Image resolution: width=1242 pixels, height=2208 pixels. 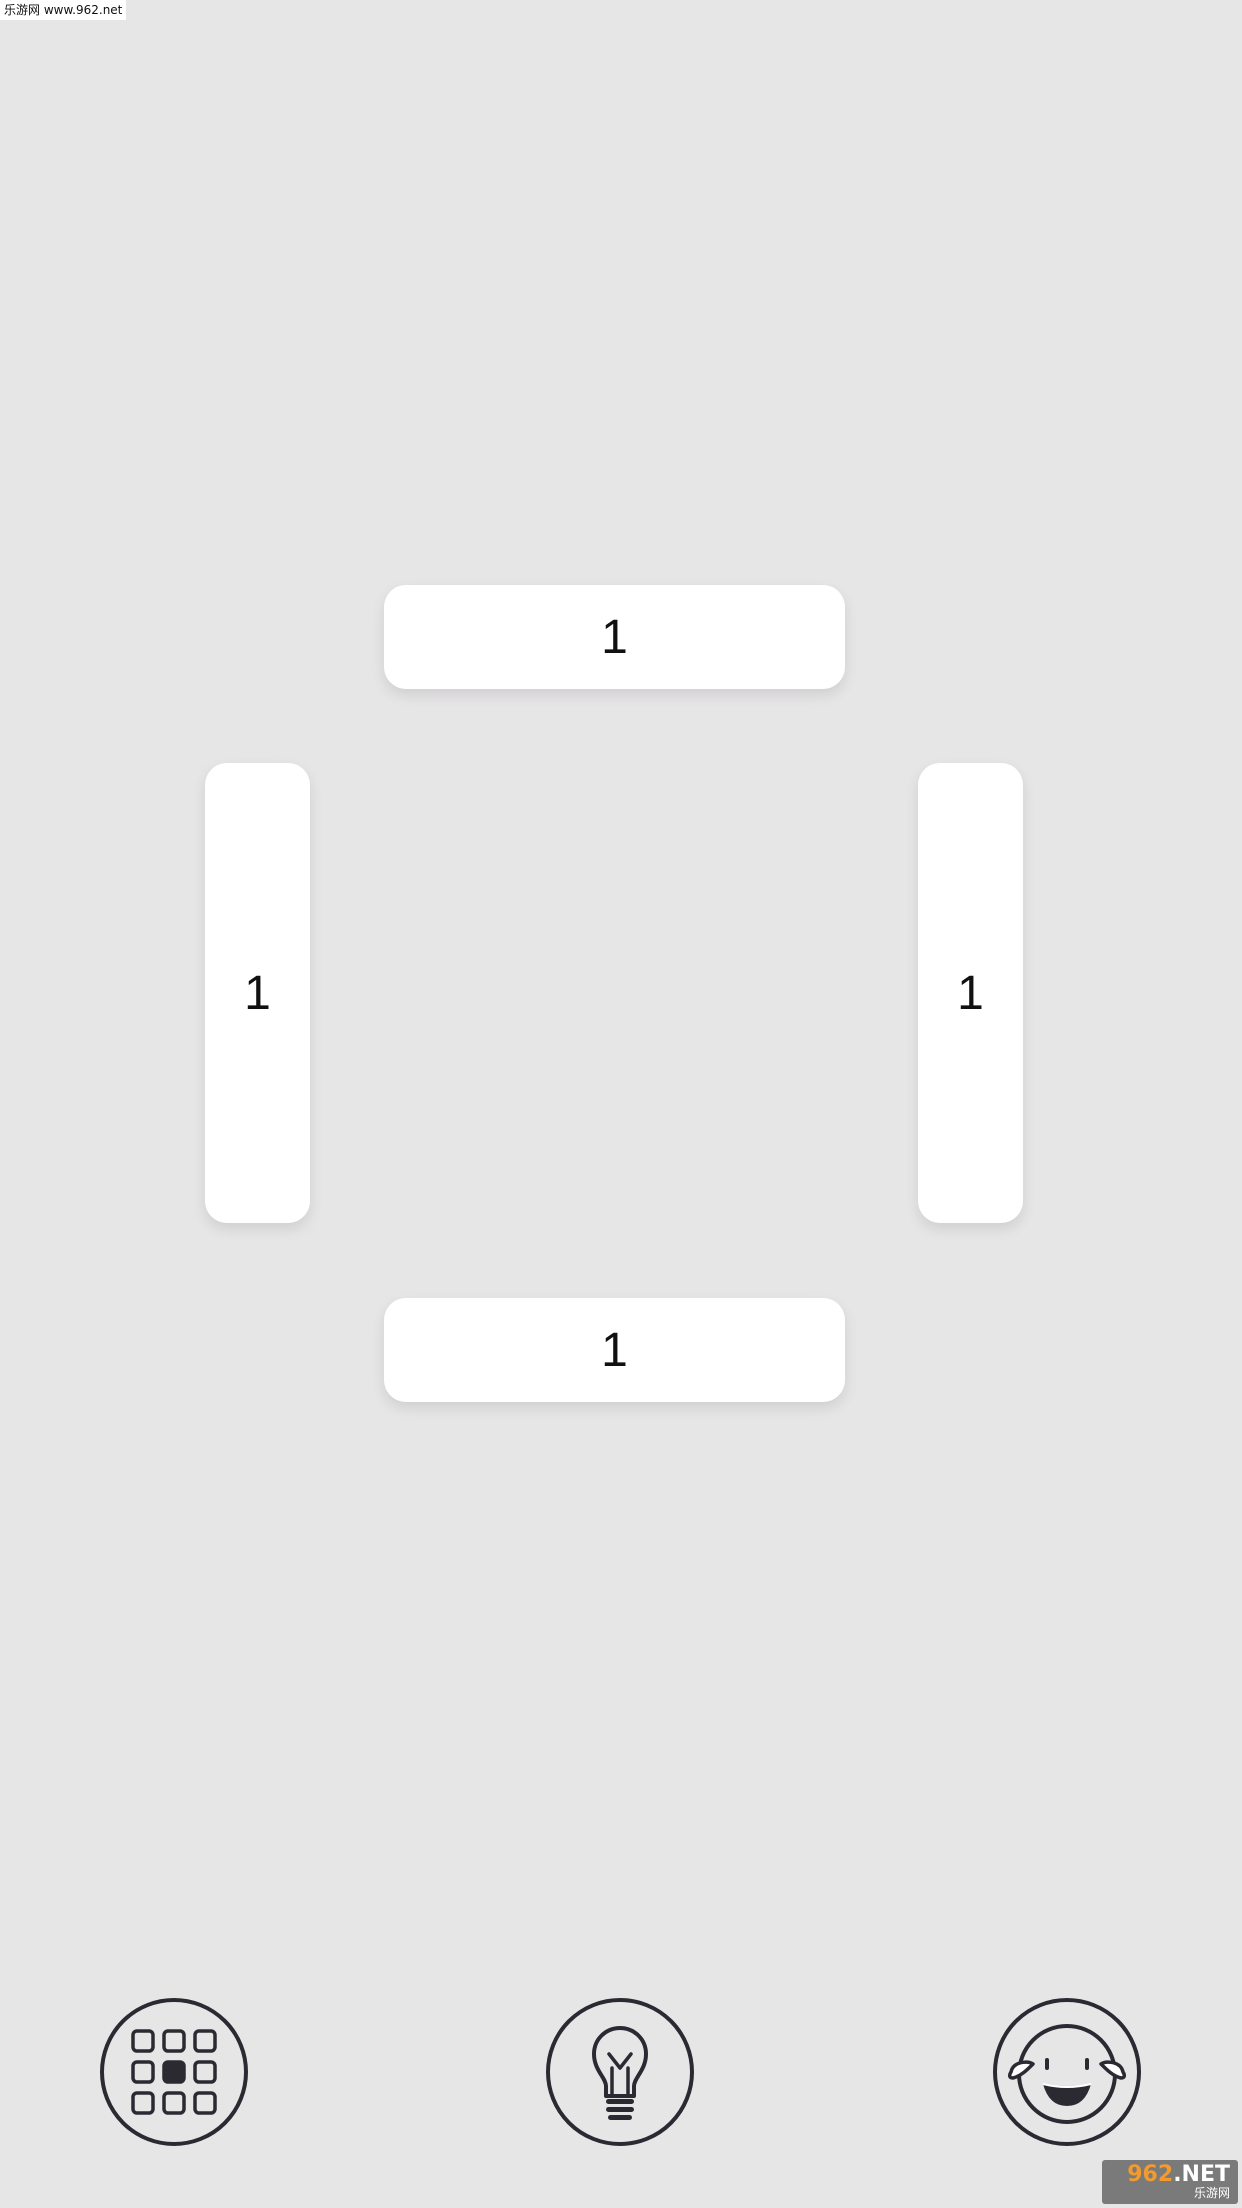 I want to click on levels-button, so click(x=174, y=2072).